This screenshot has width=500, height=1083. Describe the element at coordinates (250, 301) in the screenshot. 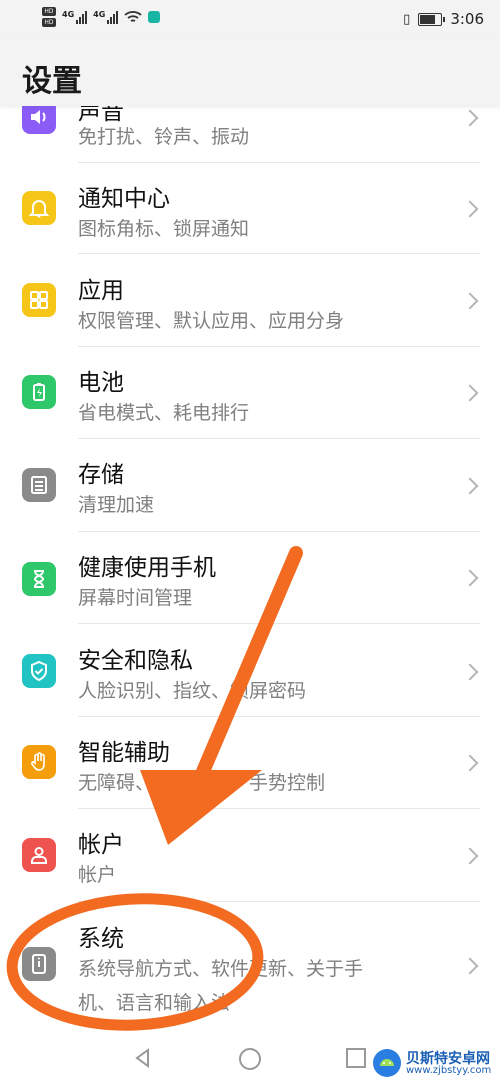

I see `settings-item-apps: 应用 权限管理、默认应用、应用分身` at that location.